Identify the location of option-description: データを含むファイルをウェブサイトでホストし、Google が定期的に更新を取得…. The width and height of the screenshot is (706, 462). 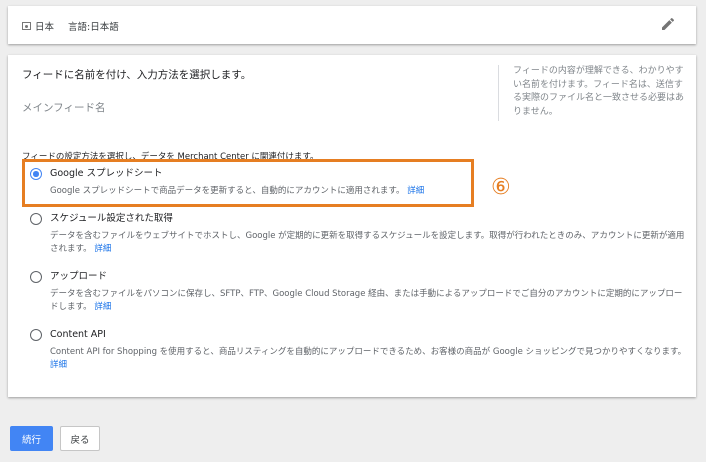
(367, 242).